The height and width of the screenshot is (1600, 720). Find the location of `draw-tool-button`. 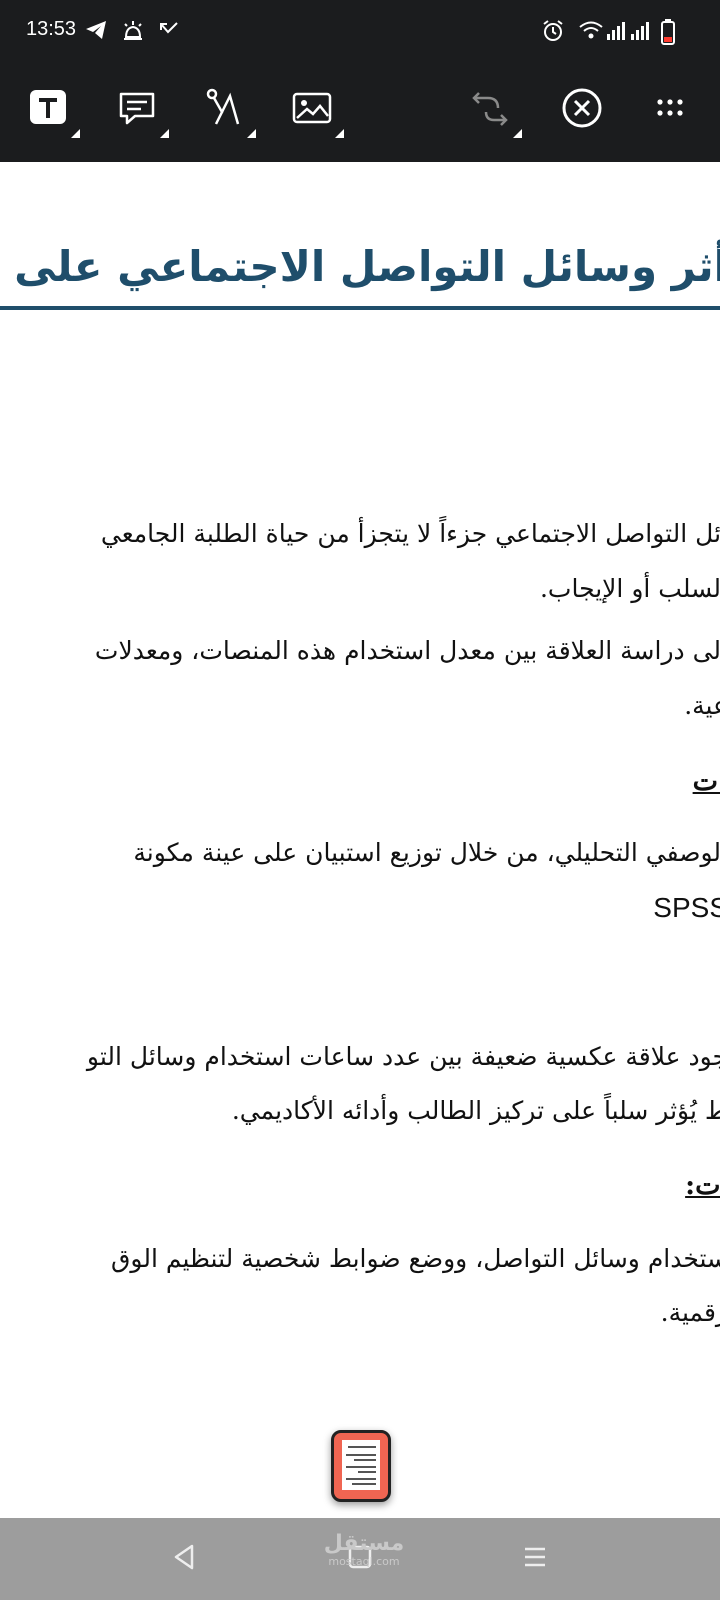

draw-tool-button is located at coordinates (229, 112).